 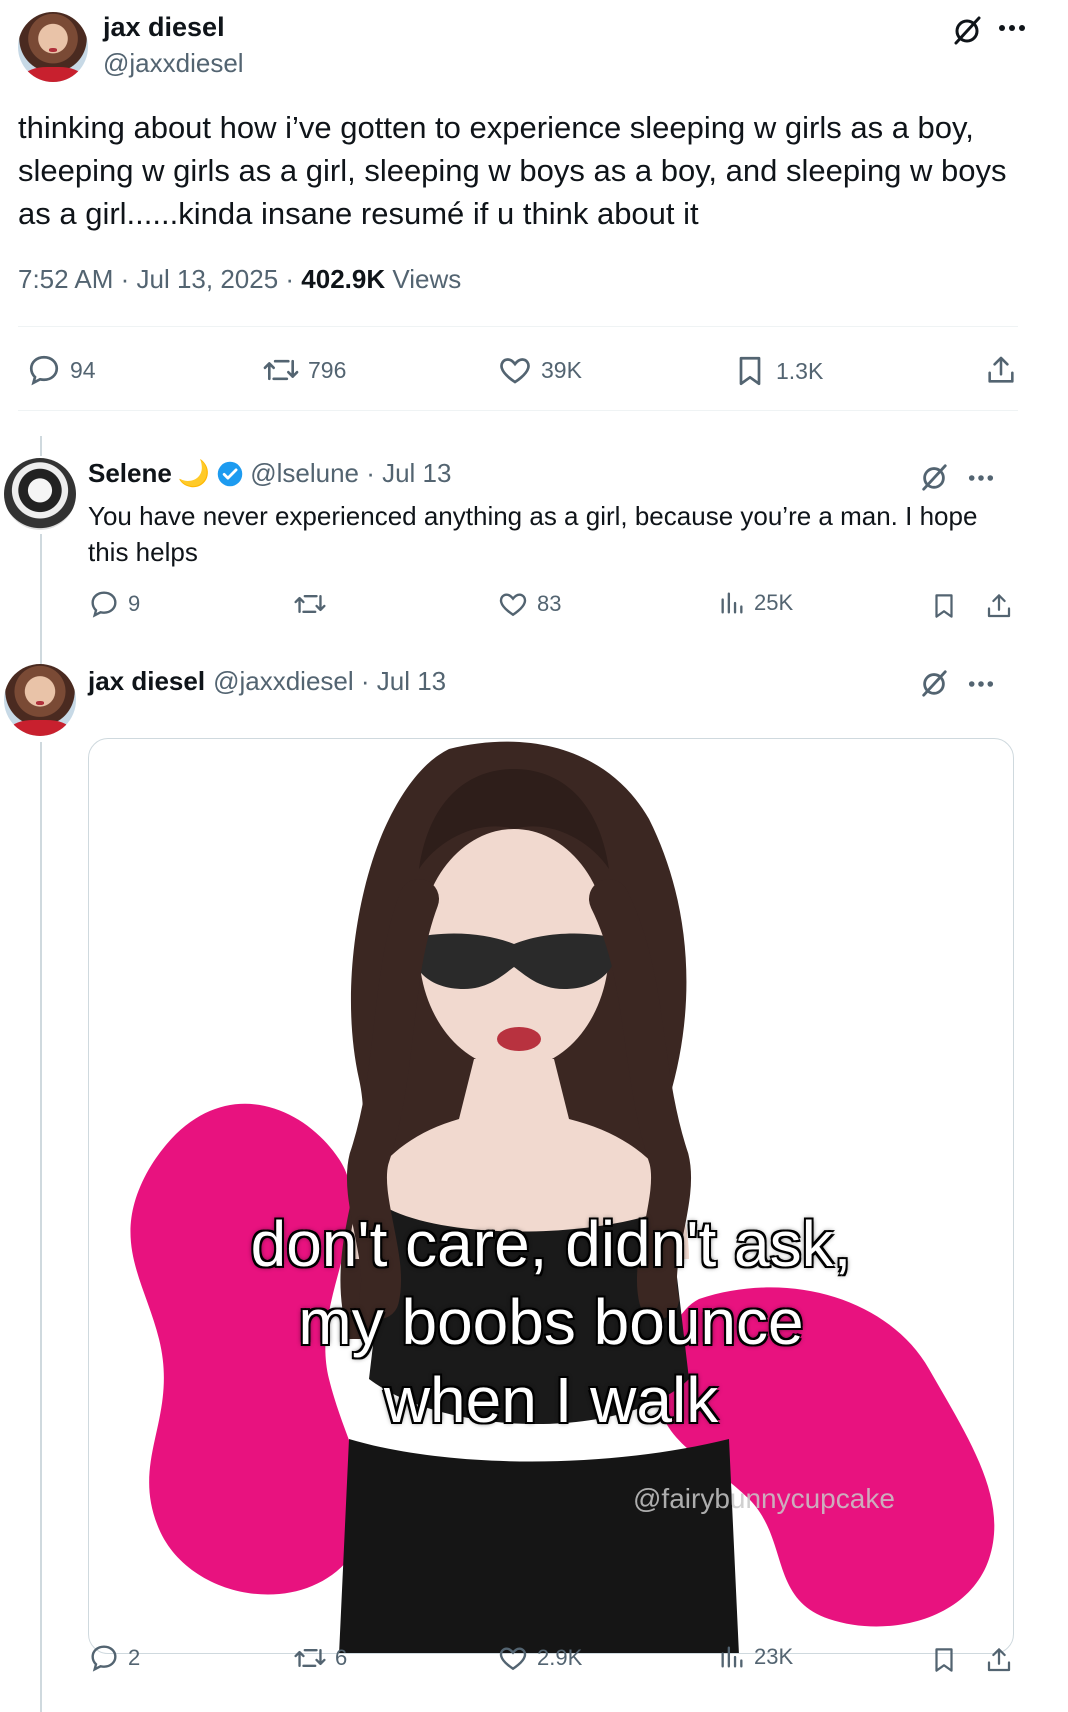 What do you see at coordinates (539, 370) in the screenshot?
I see `like-button: 39K` at bounding box center [539, 370].